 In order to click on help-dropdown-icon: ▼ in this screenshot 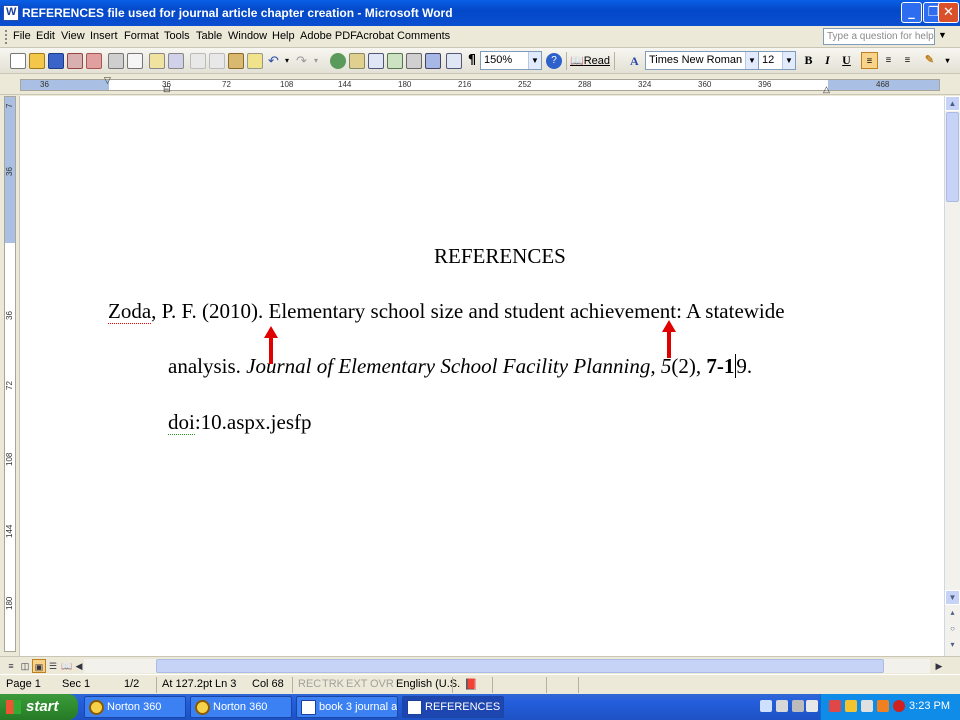, I will do `click(942, 35)`.